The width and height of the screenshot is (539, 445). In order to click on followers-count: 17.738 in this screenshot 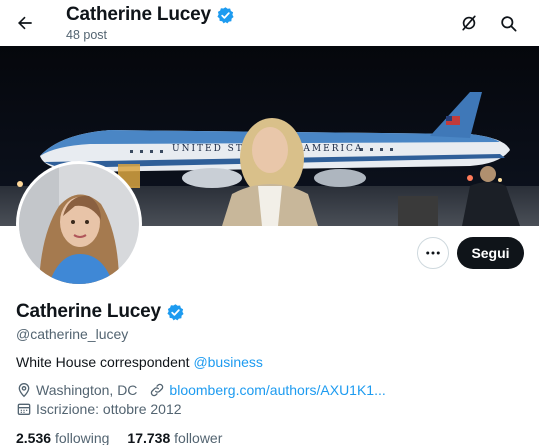, I will do `click(149, 437)`.